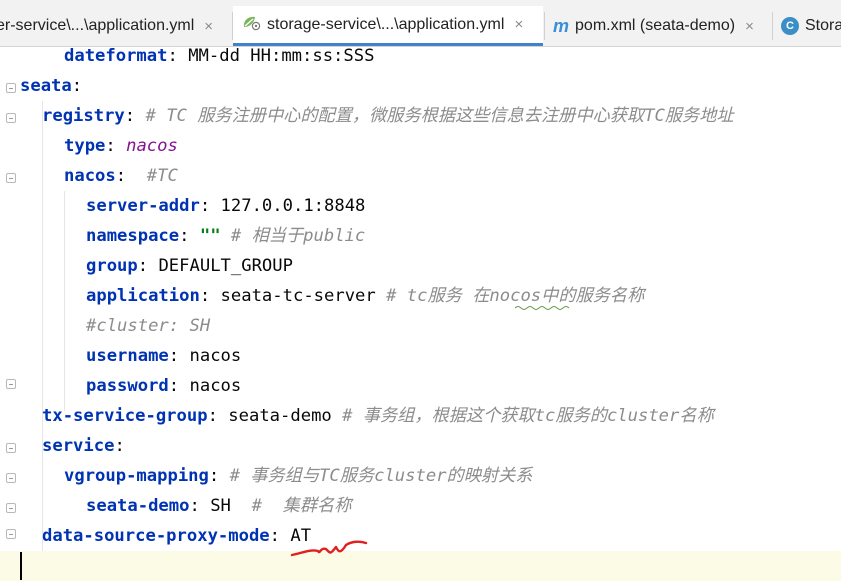 The image size is (841, 588). I want to click on text-caret, so click(21, 566).